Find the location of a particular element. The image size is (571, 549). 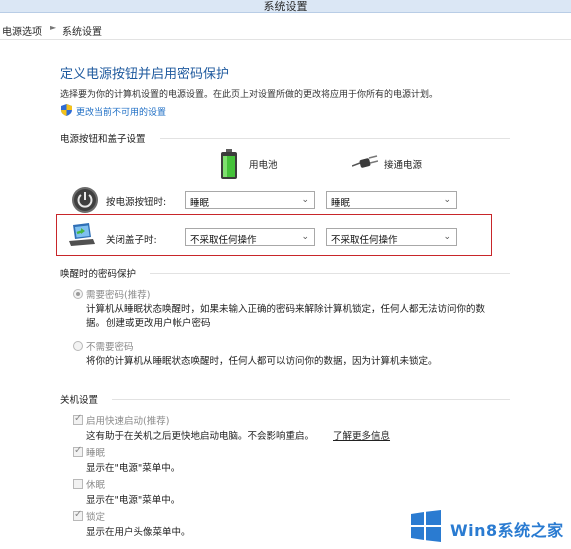

fast-startup-description: 这有助于在关机之后更快地启动电脑。不会影响重启。 is located at coordinates (200, 436).